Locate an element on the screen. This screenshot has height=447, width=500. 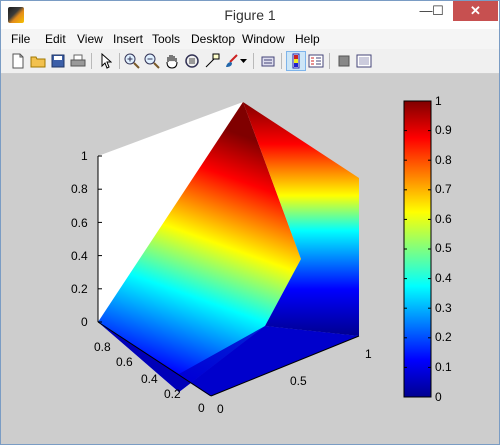
y-tick-label: 0.8 is located at coordinates (102, 347).